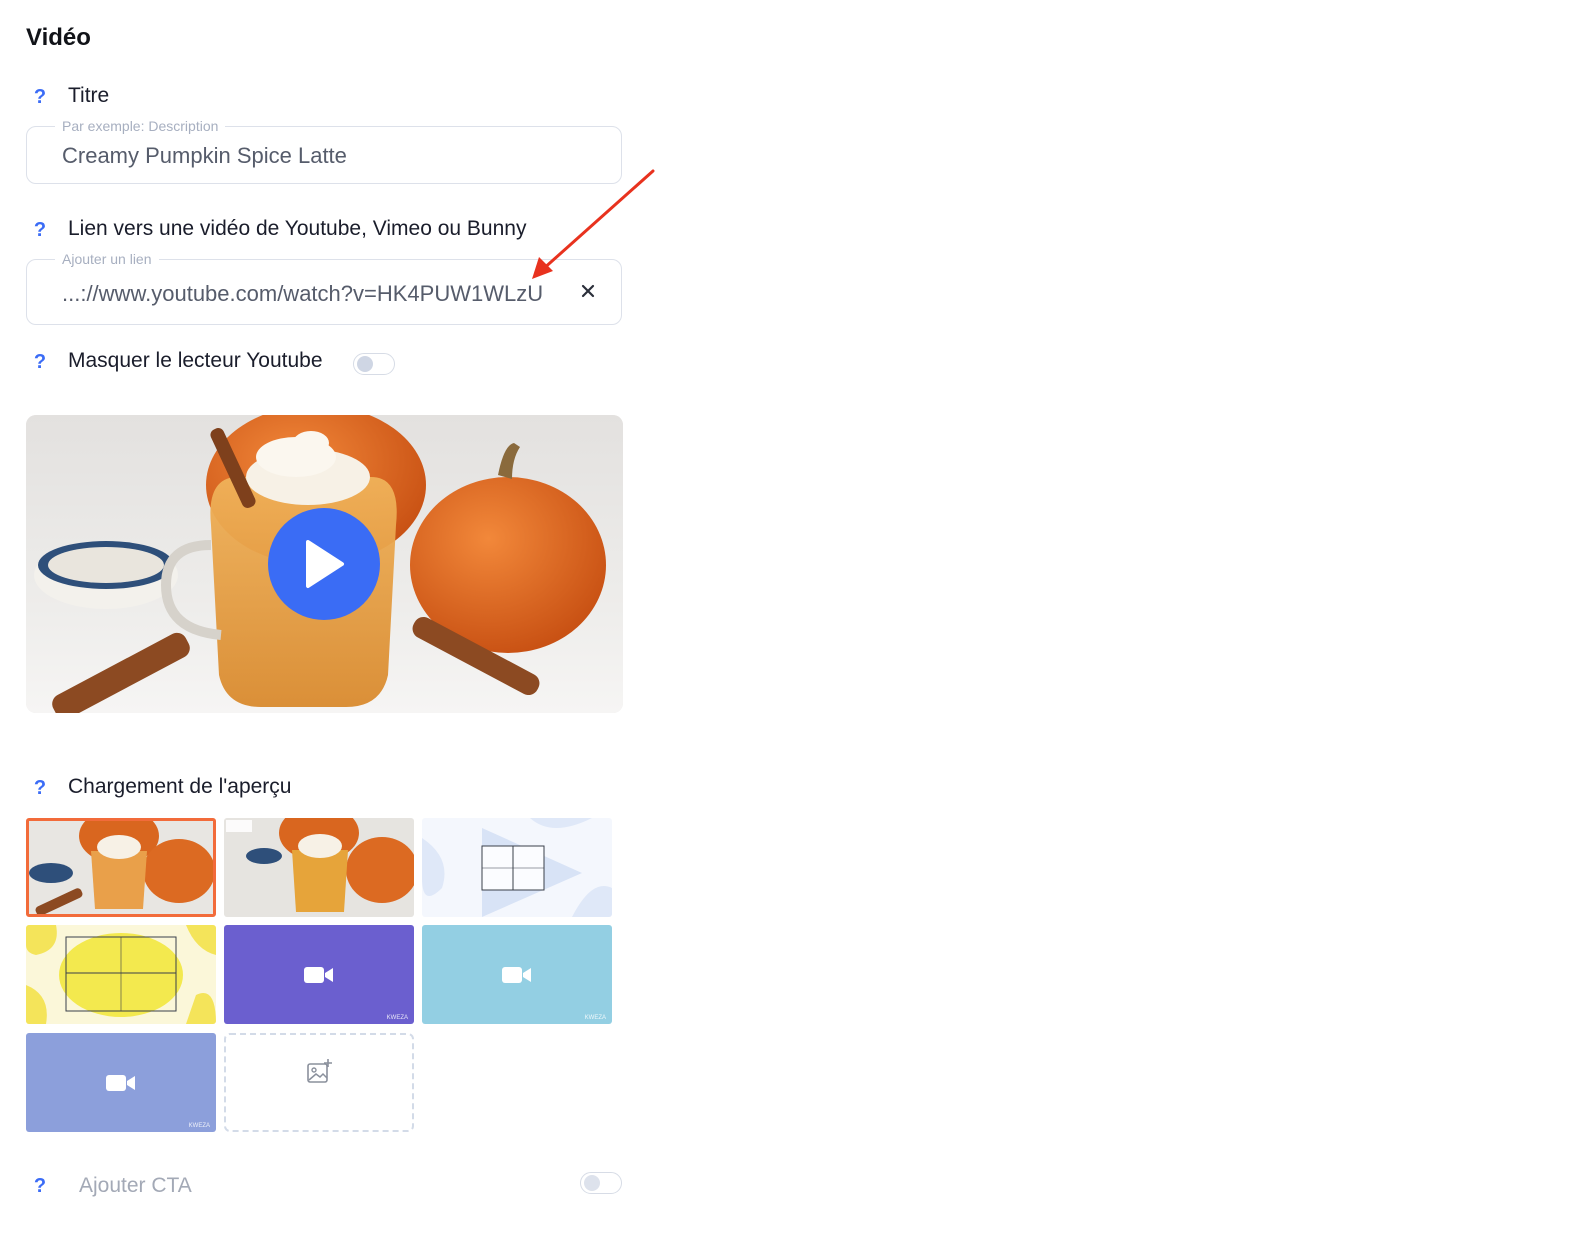 The width and height of the screenshot is (1576, 1236). I want to click on play-icon, so click(325, 564).